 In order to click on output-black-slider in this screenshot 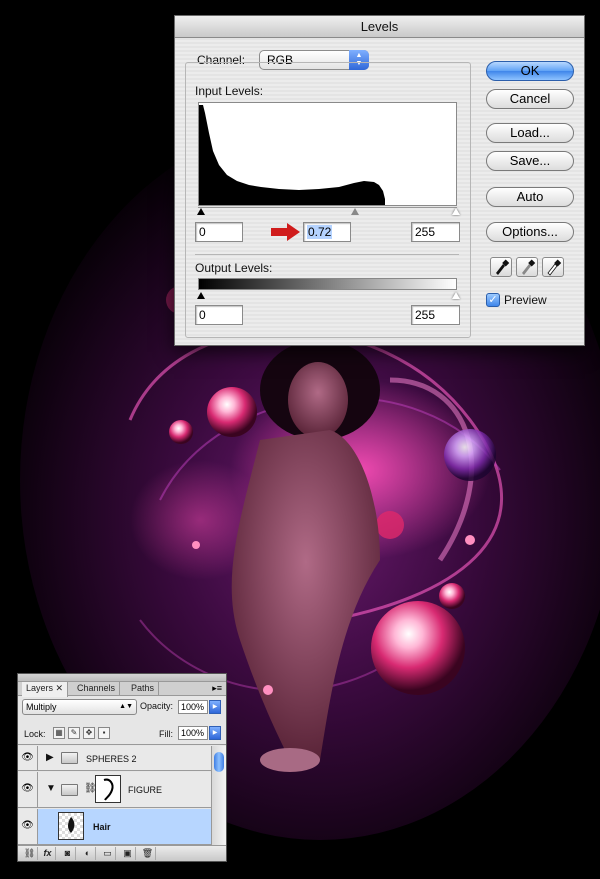, I will do `click(201, 295)`.